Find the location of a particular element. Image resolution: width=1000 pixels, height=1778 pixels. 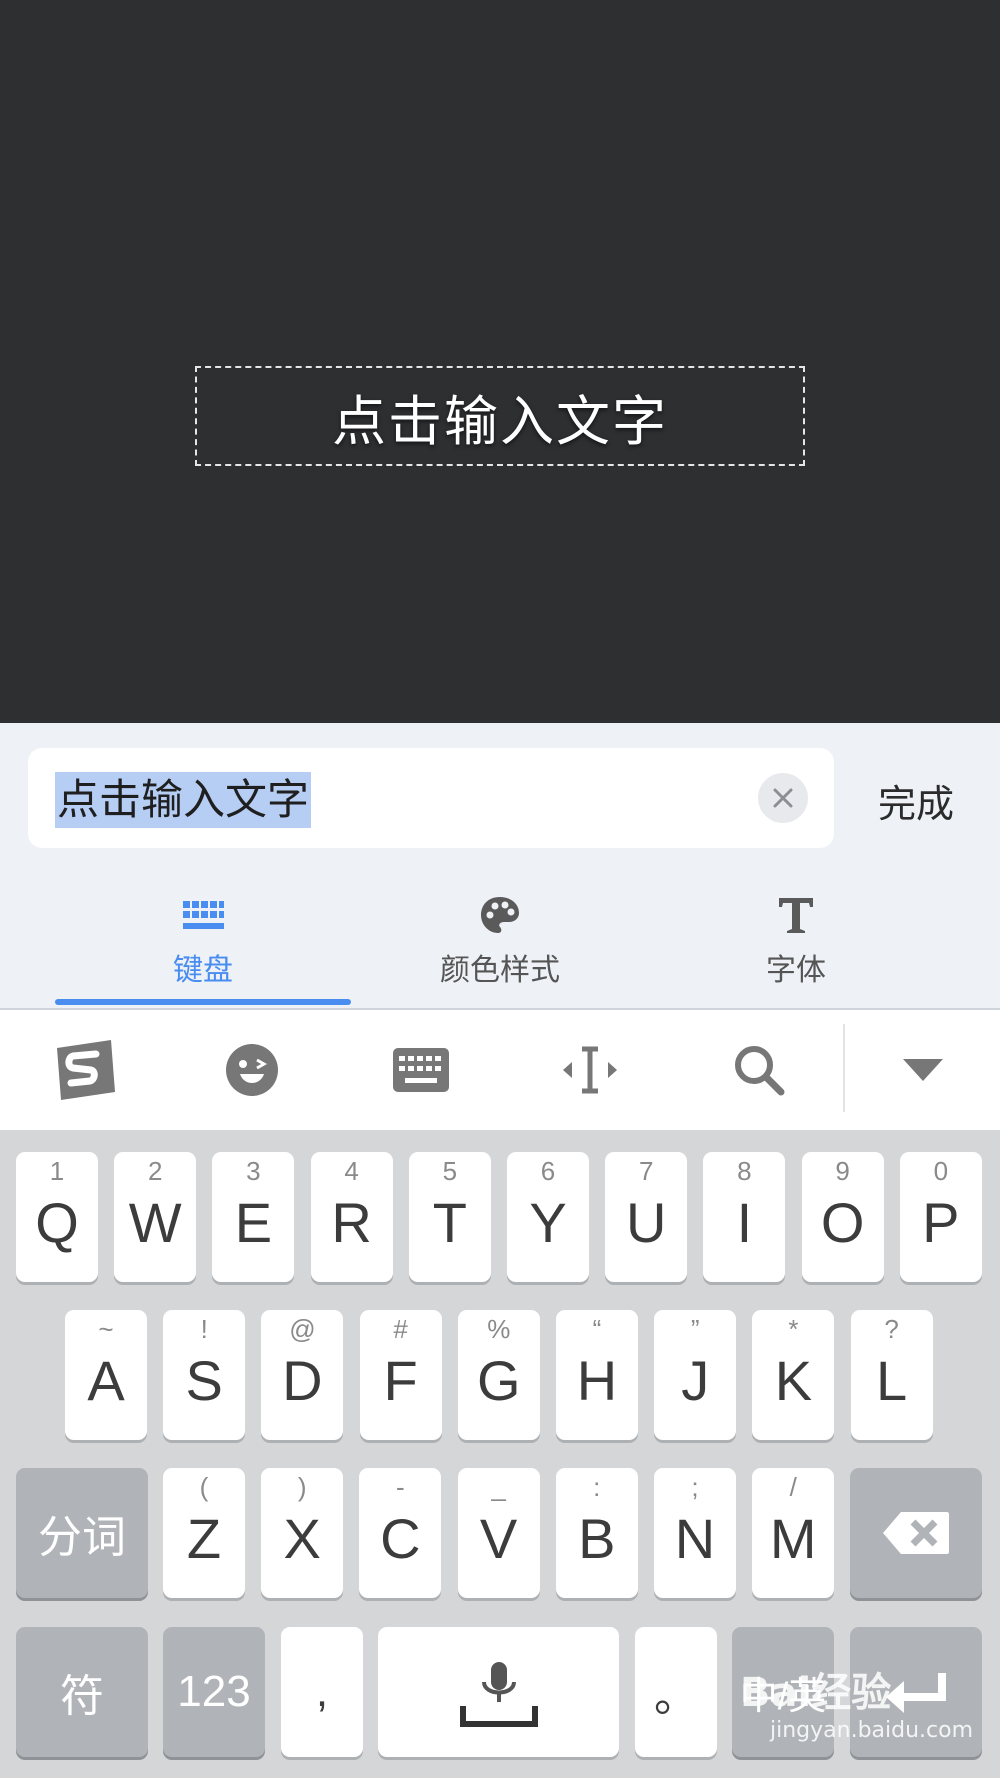

key-letter-label: R is located at coordinates (351, 1222).